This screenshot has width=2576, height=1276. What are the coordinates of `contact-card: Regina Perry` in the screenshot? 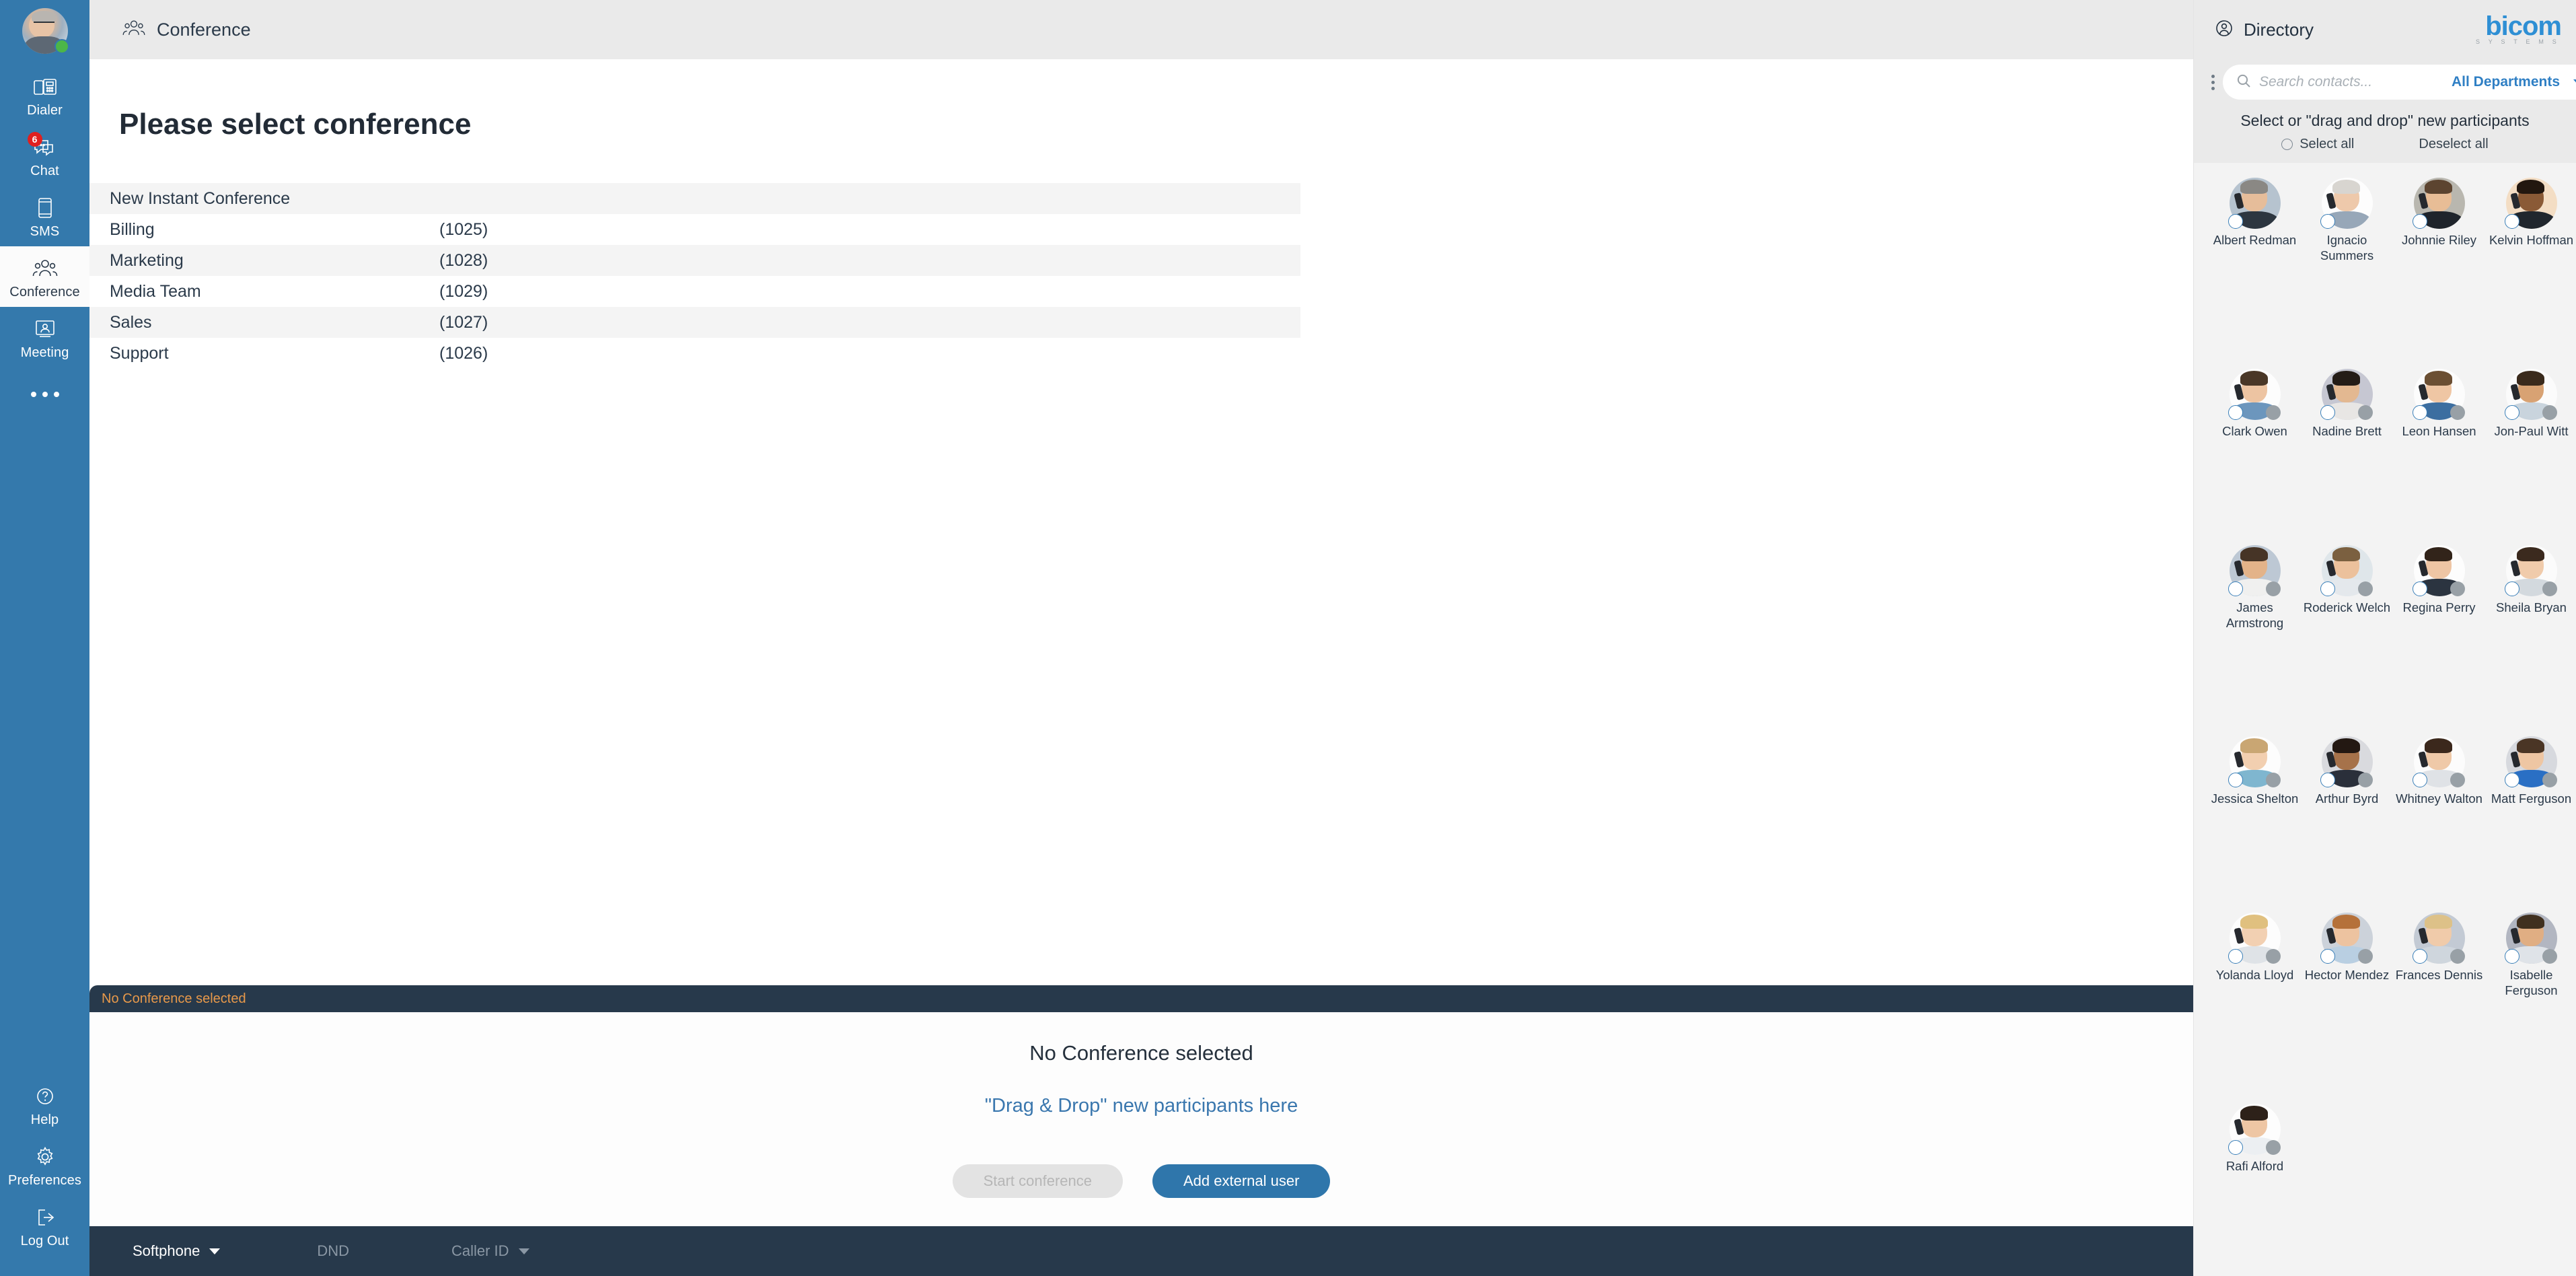 It's located at (2439, 638).